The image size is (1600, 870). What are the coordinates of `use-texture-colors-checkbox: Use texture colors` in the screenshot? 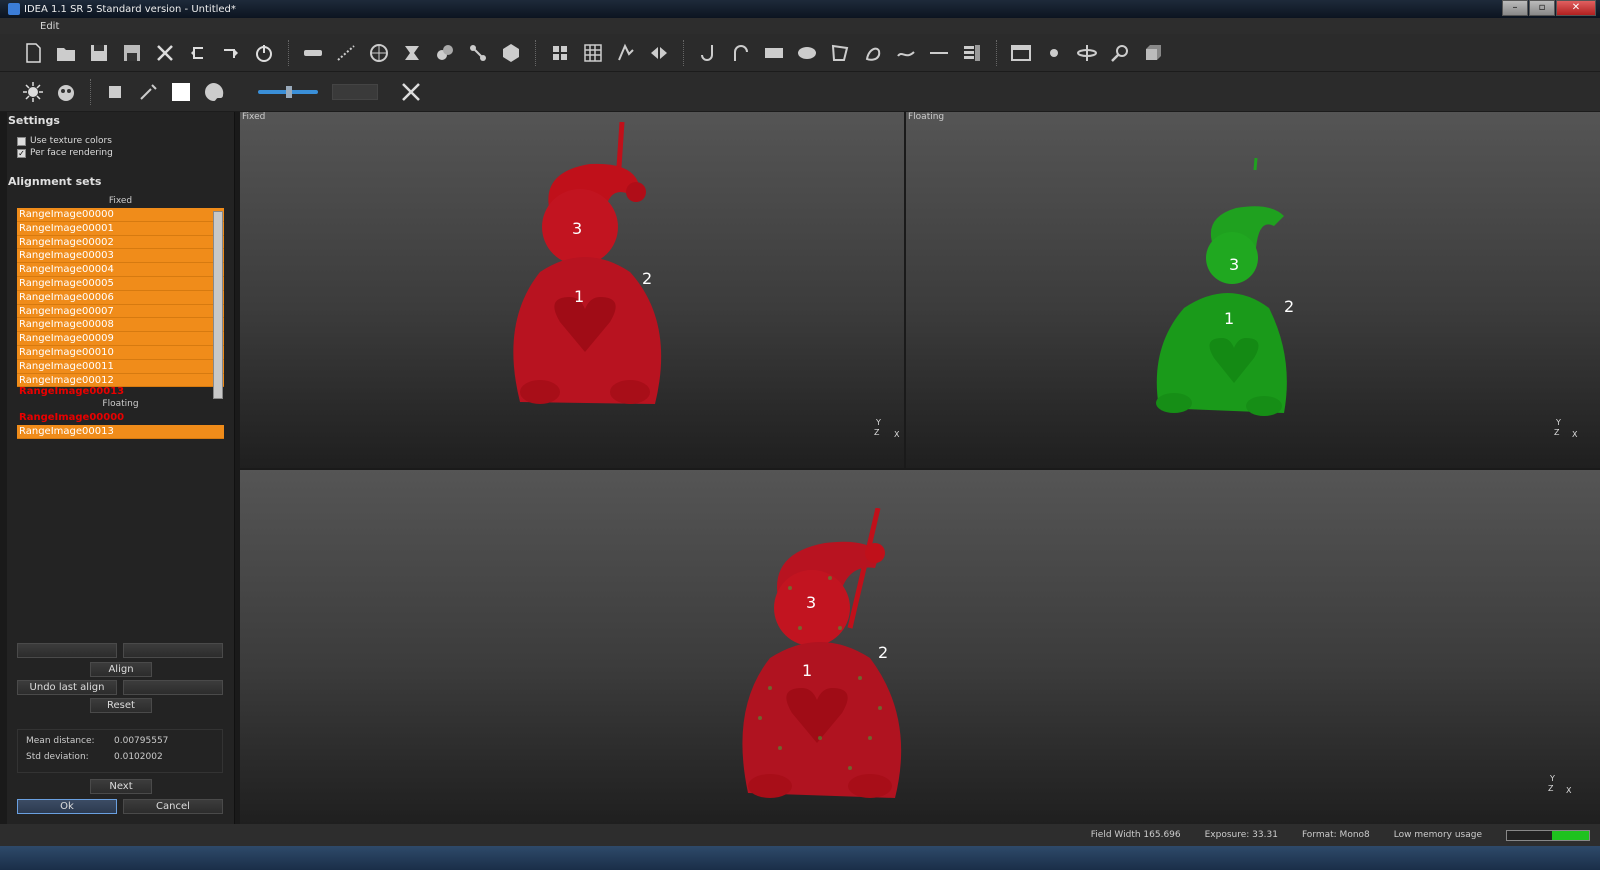 It's located at (125, 141).